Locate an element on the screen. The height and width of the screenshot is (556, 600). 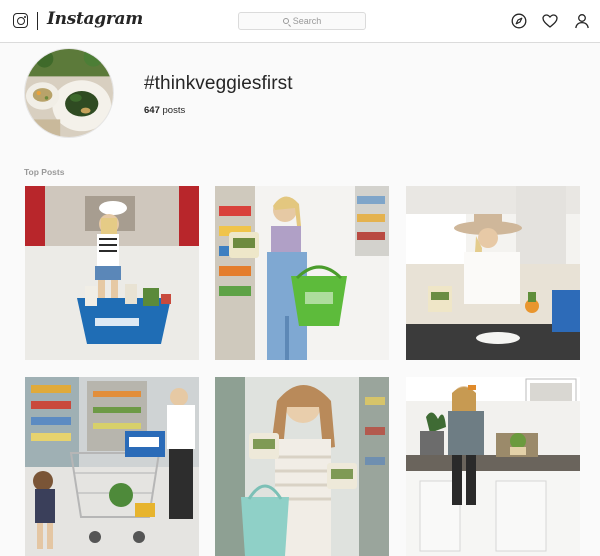
search-input: Search is located at coordinates (302, 21).